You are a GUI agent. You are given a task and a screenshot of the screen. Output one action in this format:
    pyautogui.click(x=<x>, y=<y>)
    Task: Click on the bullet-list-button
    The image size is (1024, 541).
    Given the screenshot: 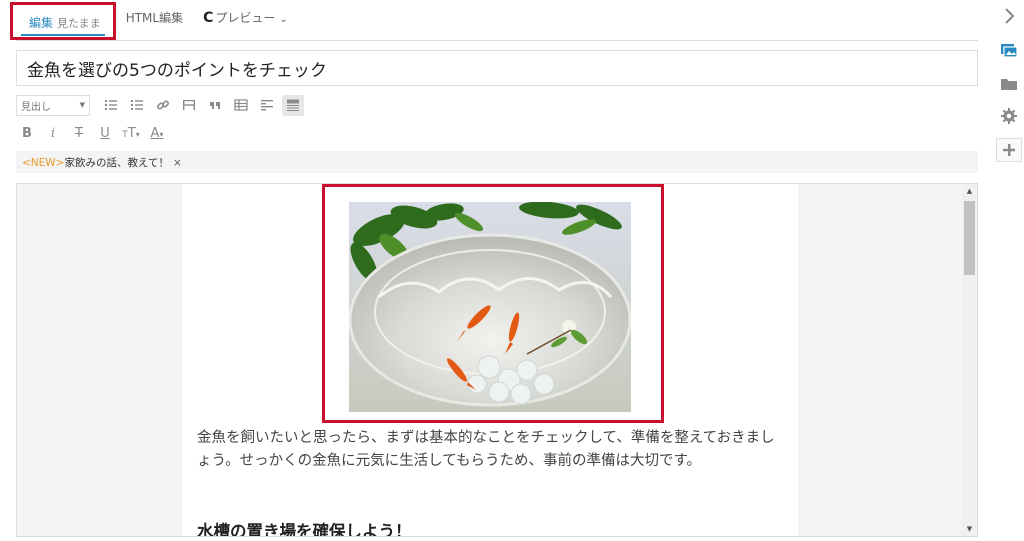 What is the action you would take?
    pyautogui.click(x=111, y=105)
    